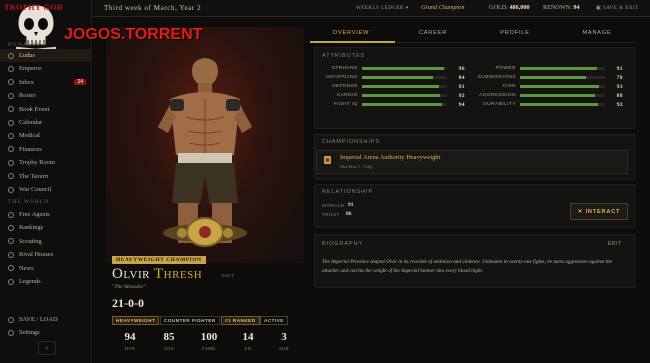 The width and height of the screenshot is (650, 363). I want to click on users-icon, so click(11, 95).